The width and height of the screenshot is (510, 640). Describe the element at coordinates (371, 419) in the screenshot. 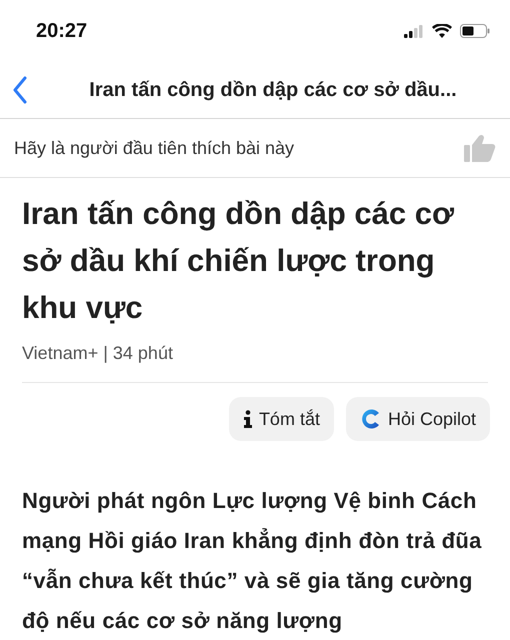

I see `copilot-icon` at that location.